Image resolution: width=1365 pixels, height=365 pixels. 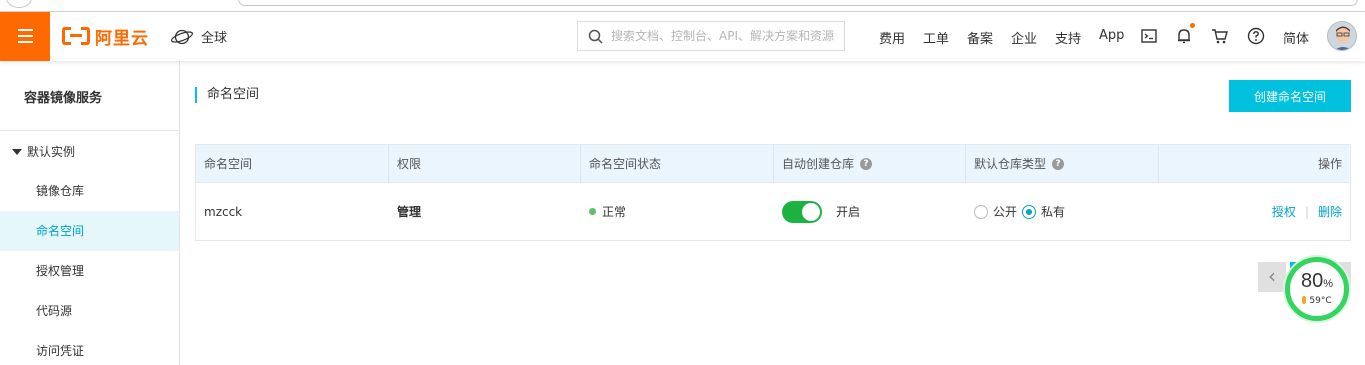 I want to click on logo-text: 阿里云, so click(x=122, y=38).